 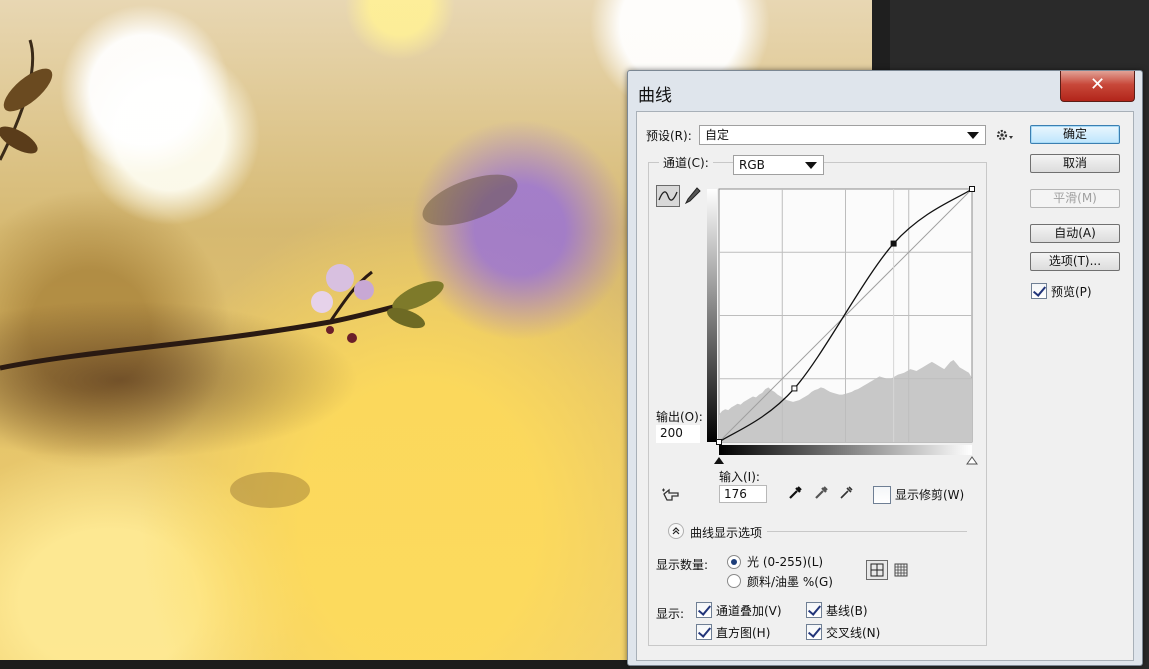 What do you see at coordinates (972, 460) in the screenshot?
I see `white-point-slider` at bounding box center [972, 460].